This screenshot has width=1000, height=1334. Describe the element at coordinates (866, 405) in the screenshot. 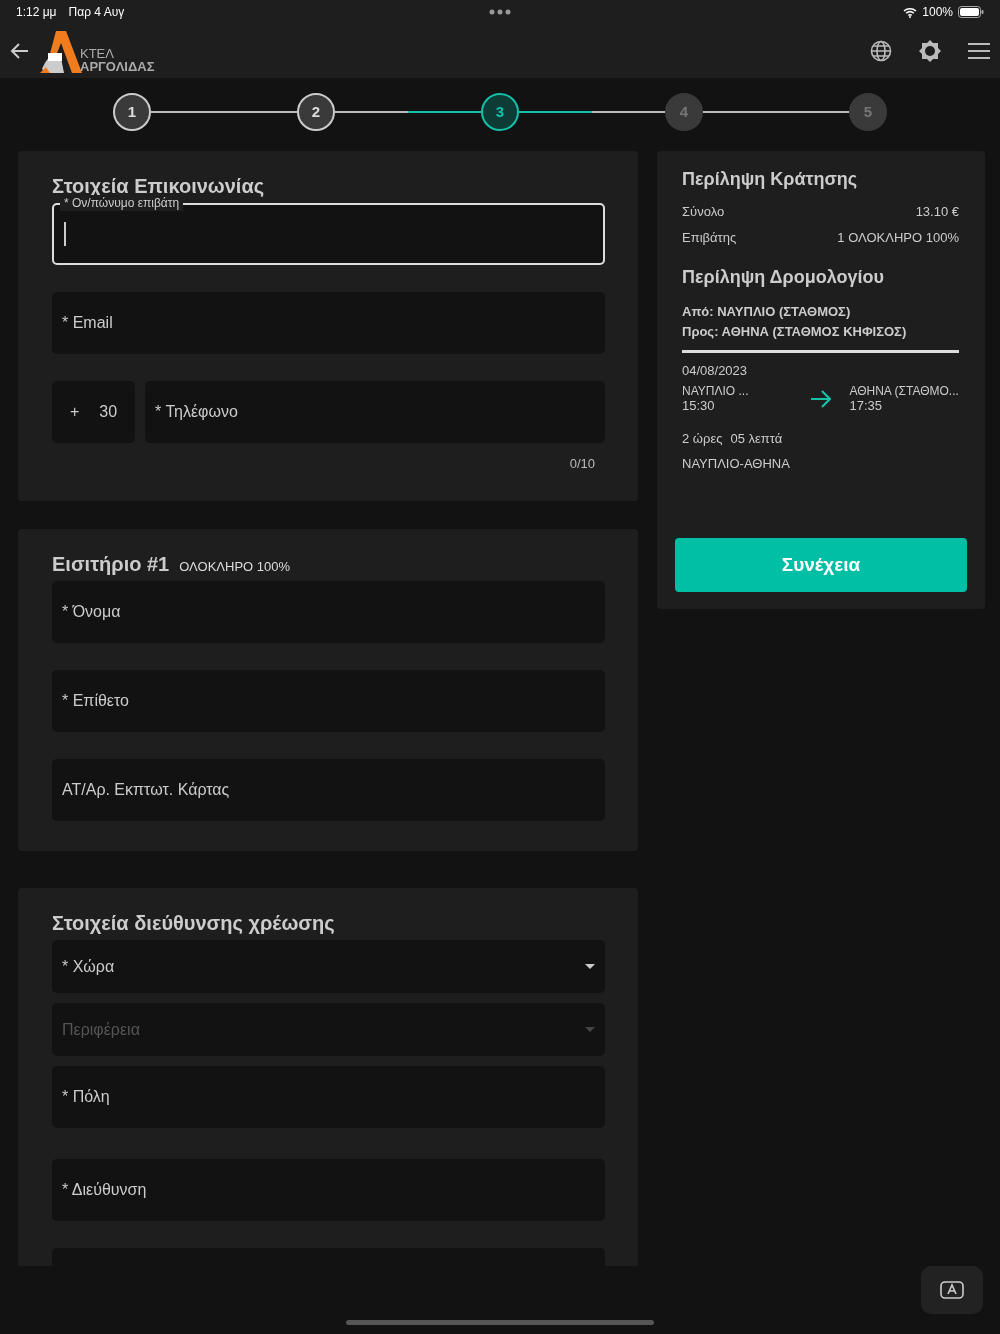

I see `arrival-time: 17:35` at that location.